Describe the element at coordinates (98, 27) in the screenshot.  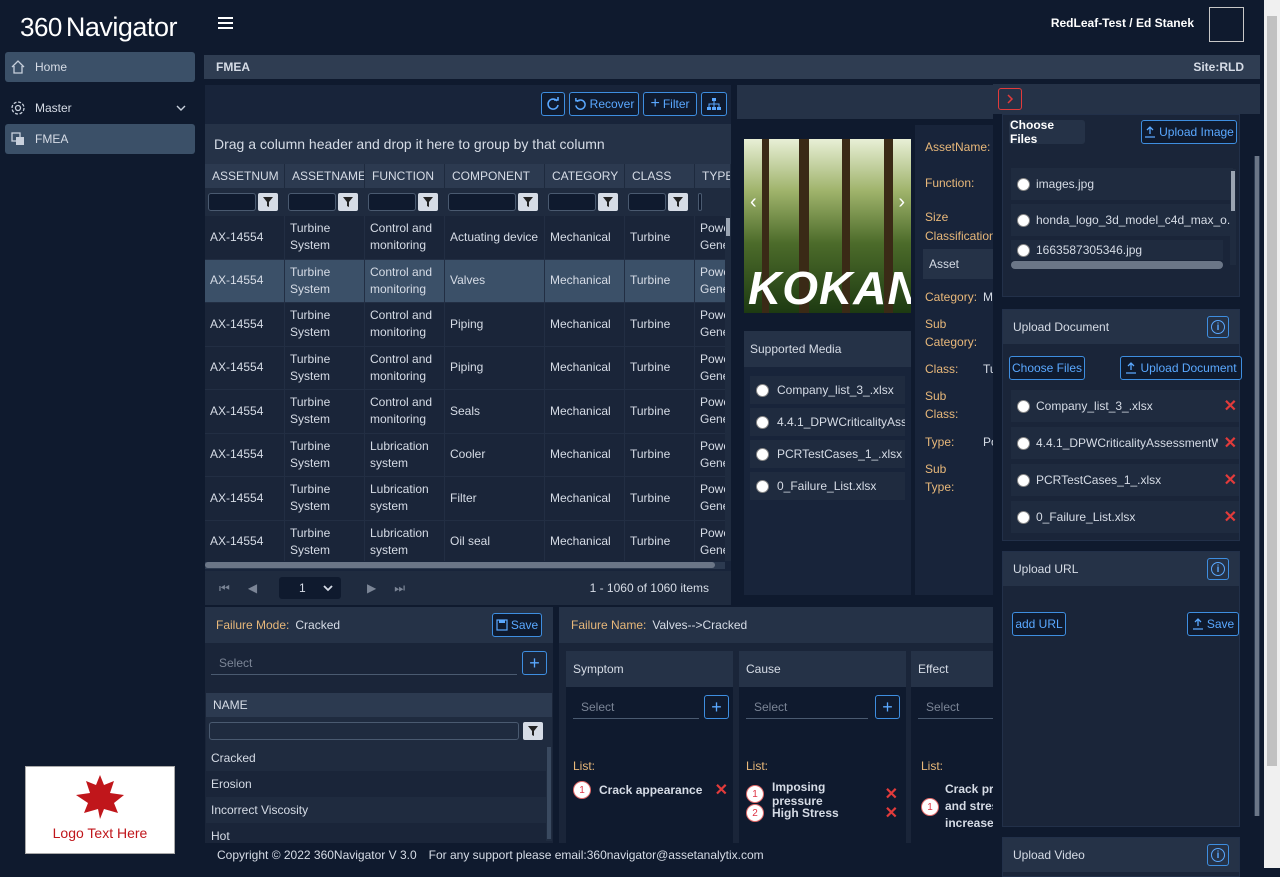
I see `app-logo: 360 Navigator` at that location.